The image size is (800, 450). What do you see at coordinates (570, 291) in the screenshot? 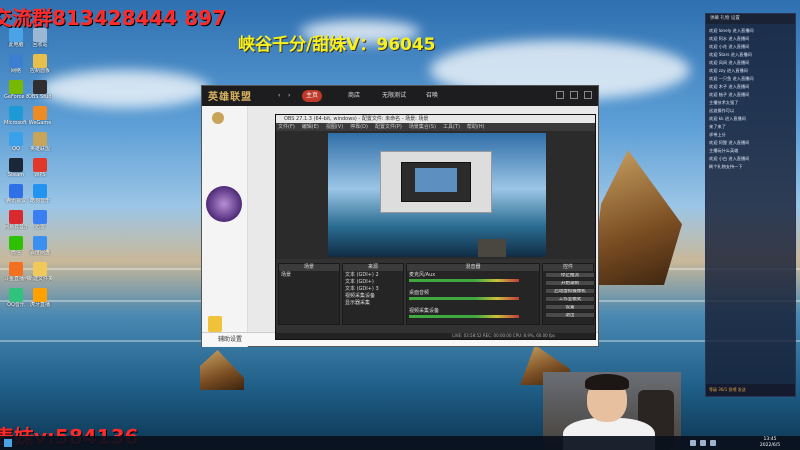
I see `obs-control-button: 启动虚拟摄像机` at bounding box center [570, 291].